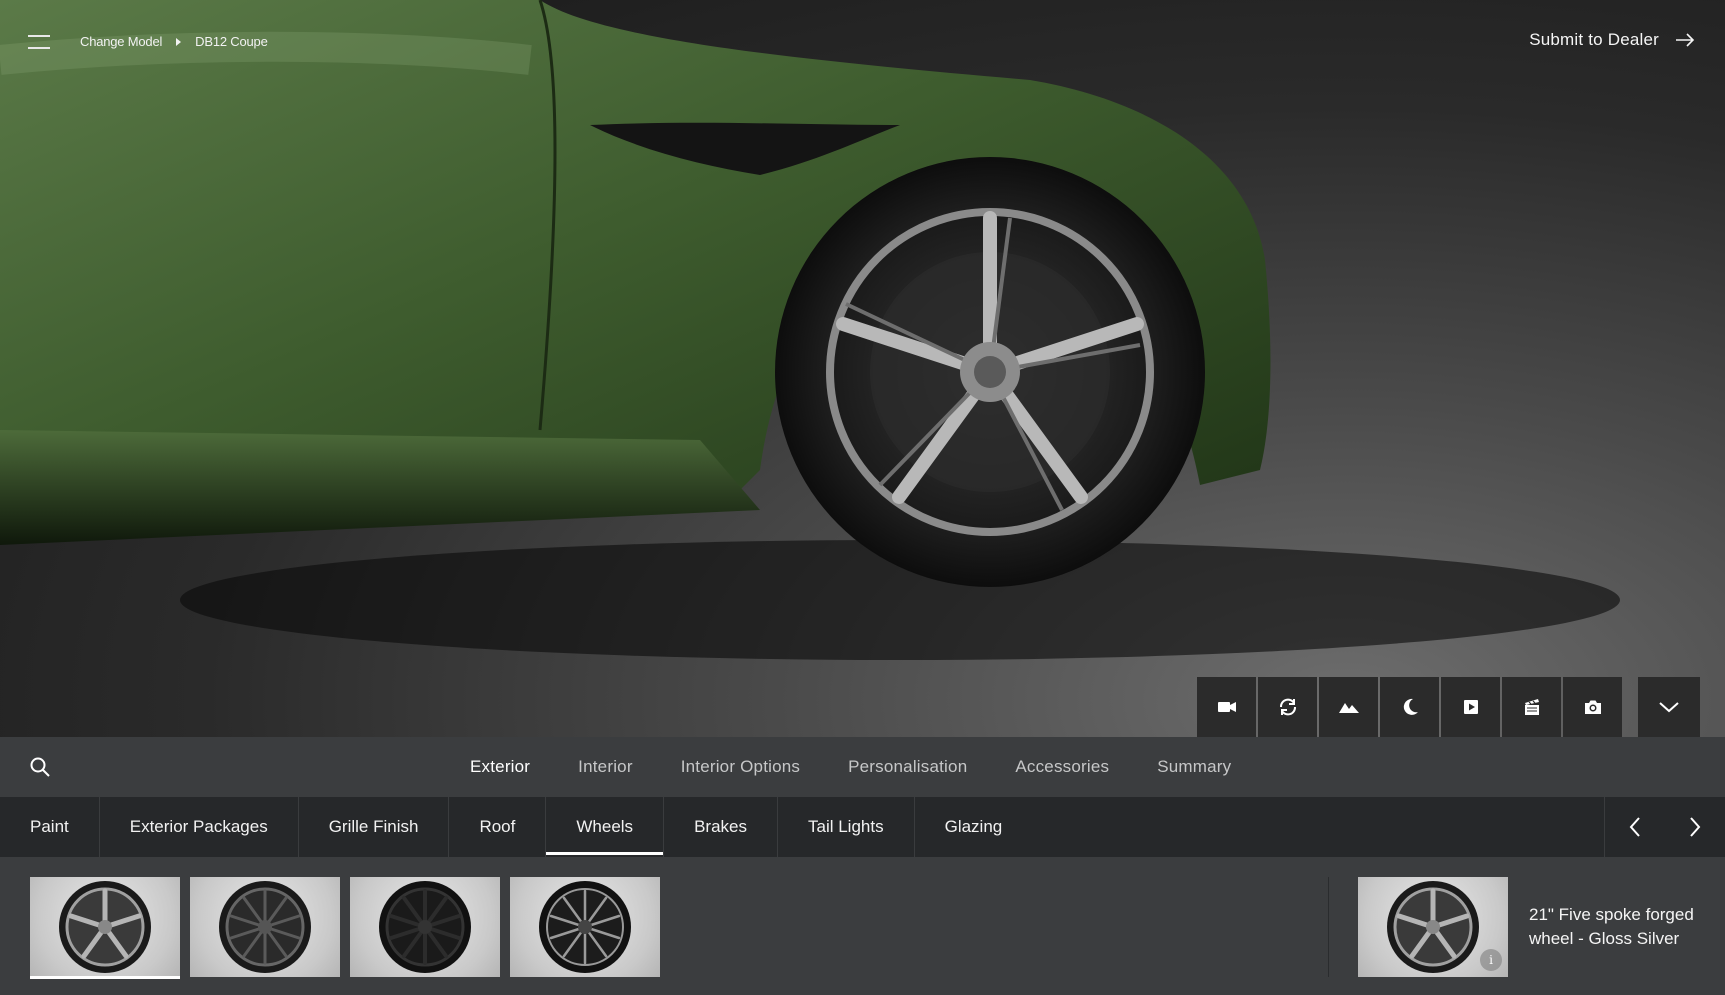  Describe the element at coordinates (40, 767) in the screenshot. I see `search-icon` at that location.